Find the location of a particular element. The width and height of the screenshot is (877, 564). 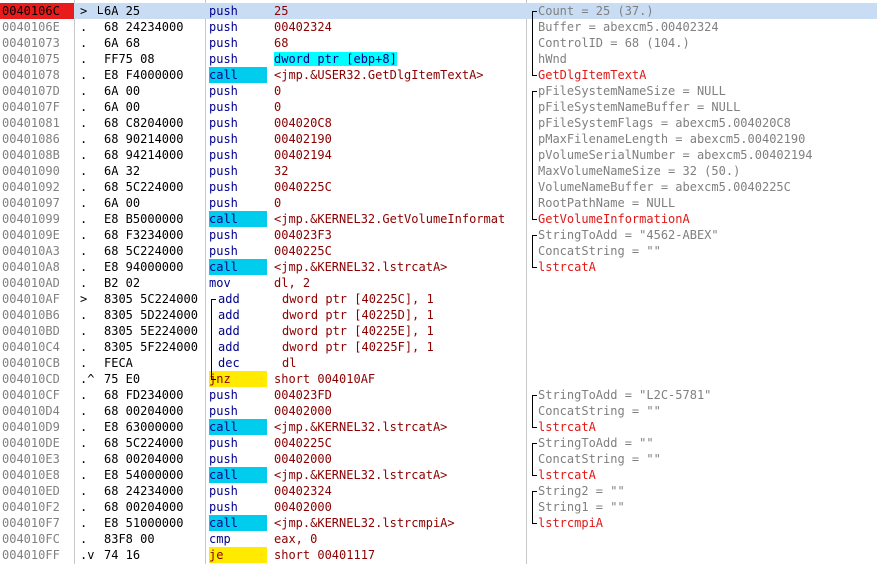

mnemonic-cell: je is located at coordinates (238, 555).